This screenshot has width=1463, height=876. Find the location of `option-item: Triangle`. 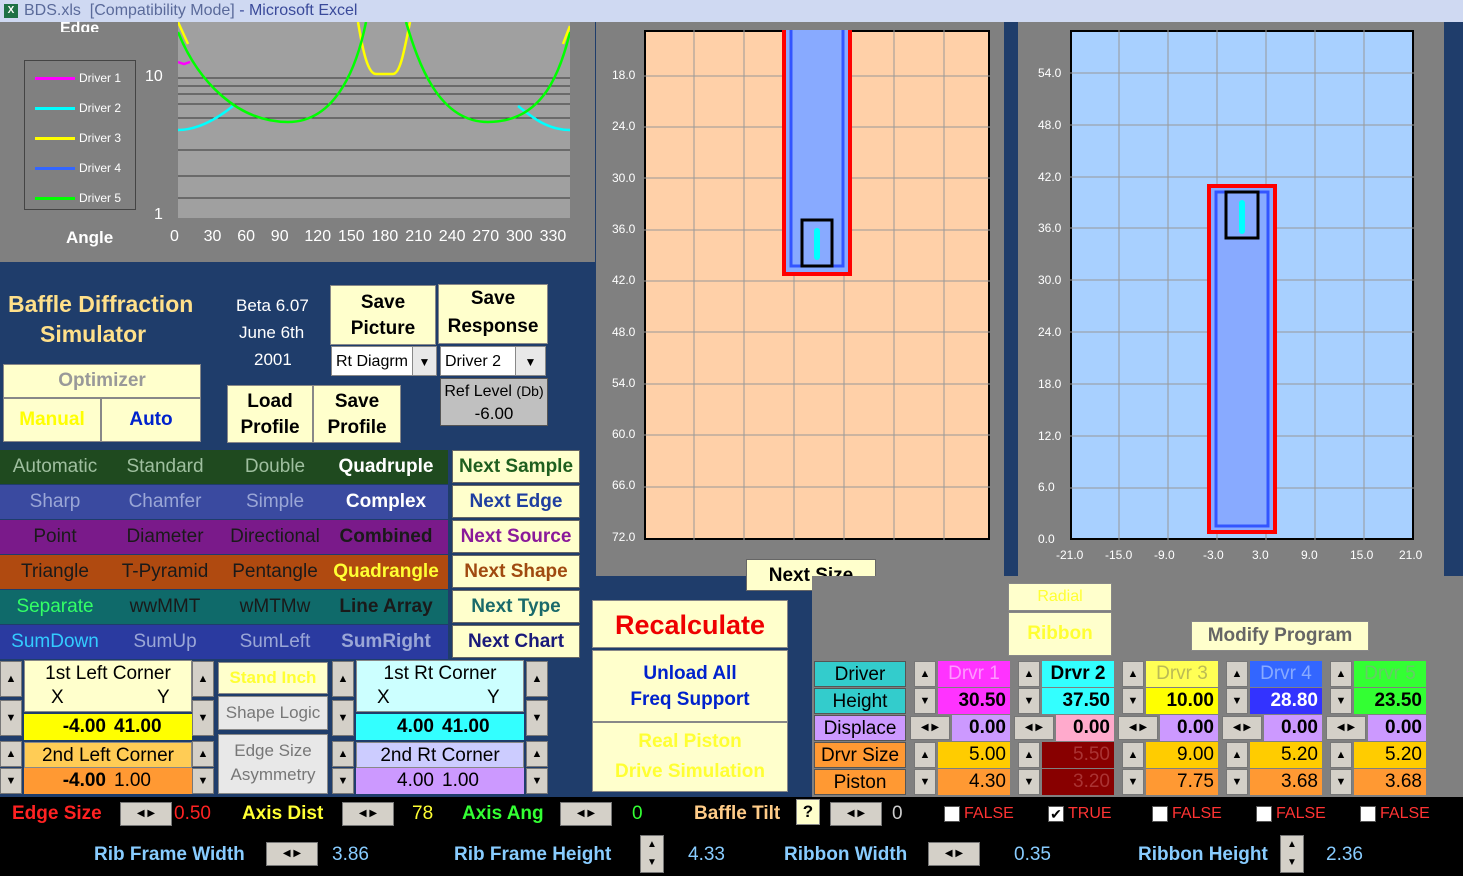

option-item: Triangle is located at coordinates (55, 572).